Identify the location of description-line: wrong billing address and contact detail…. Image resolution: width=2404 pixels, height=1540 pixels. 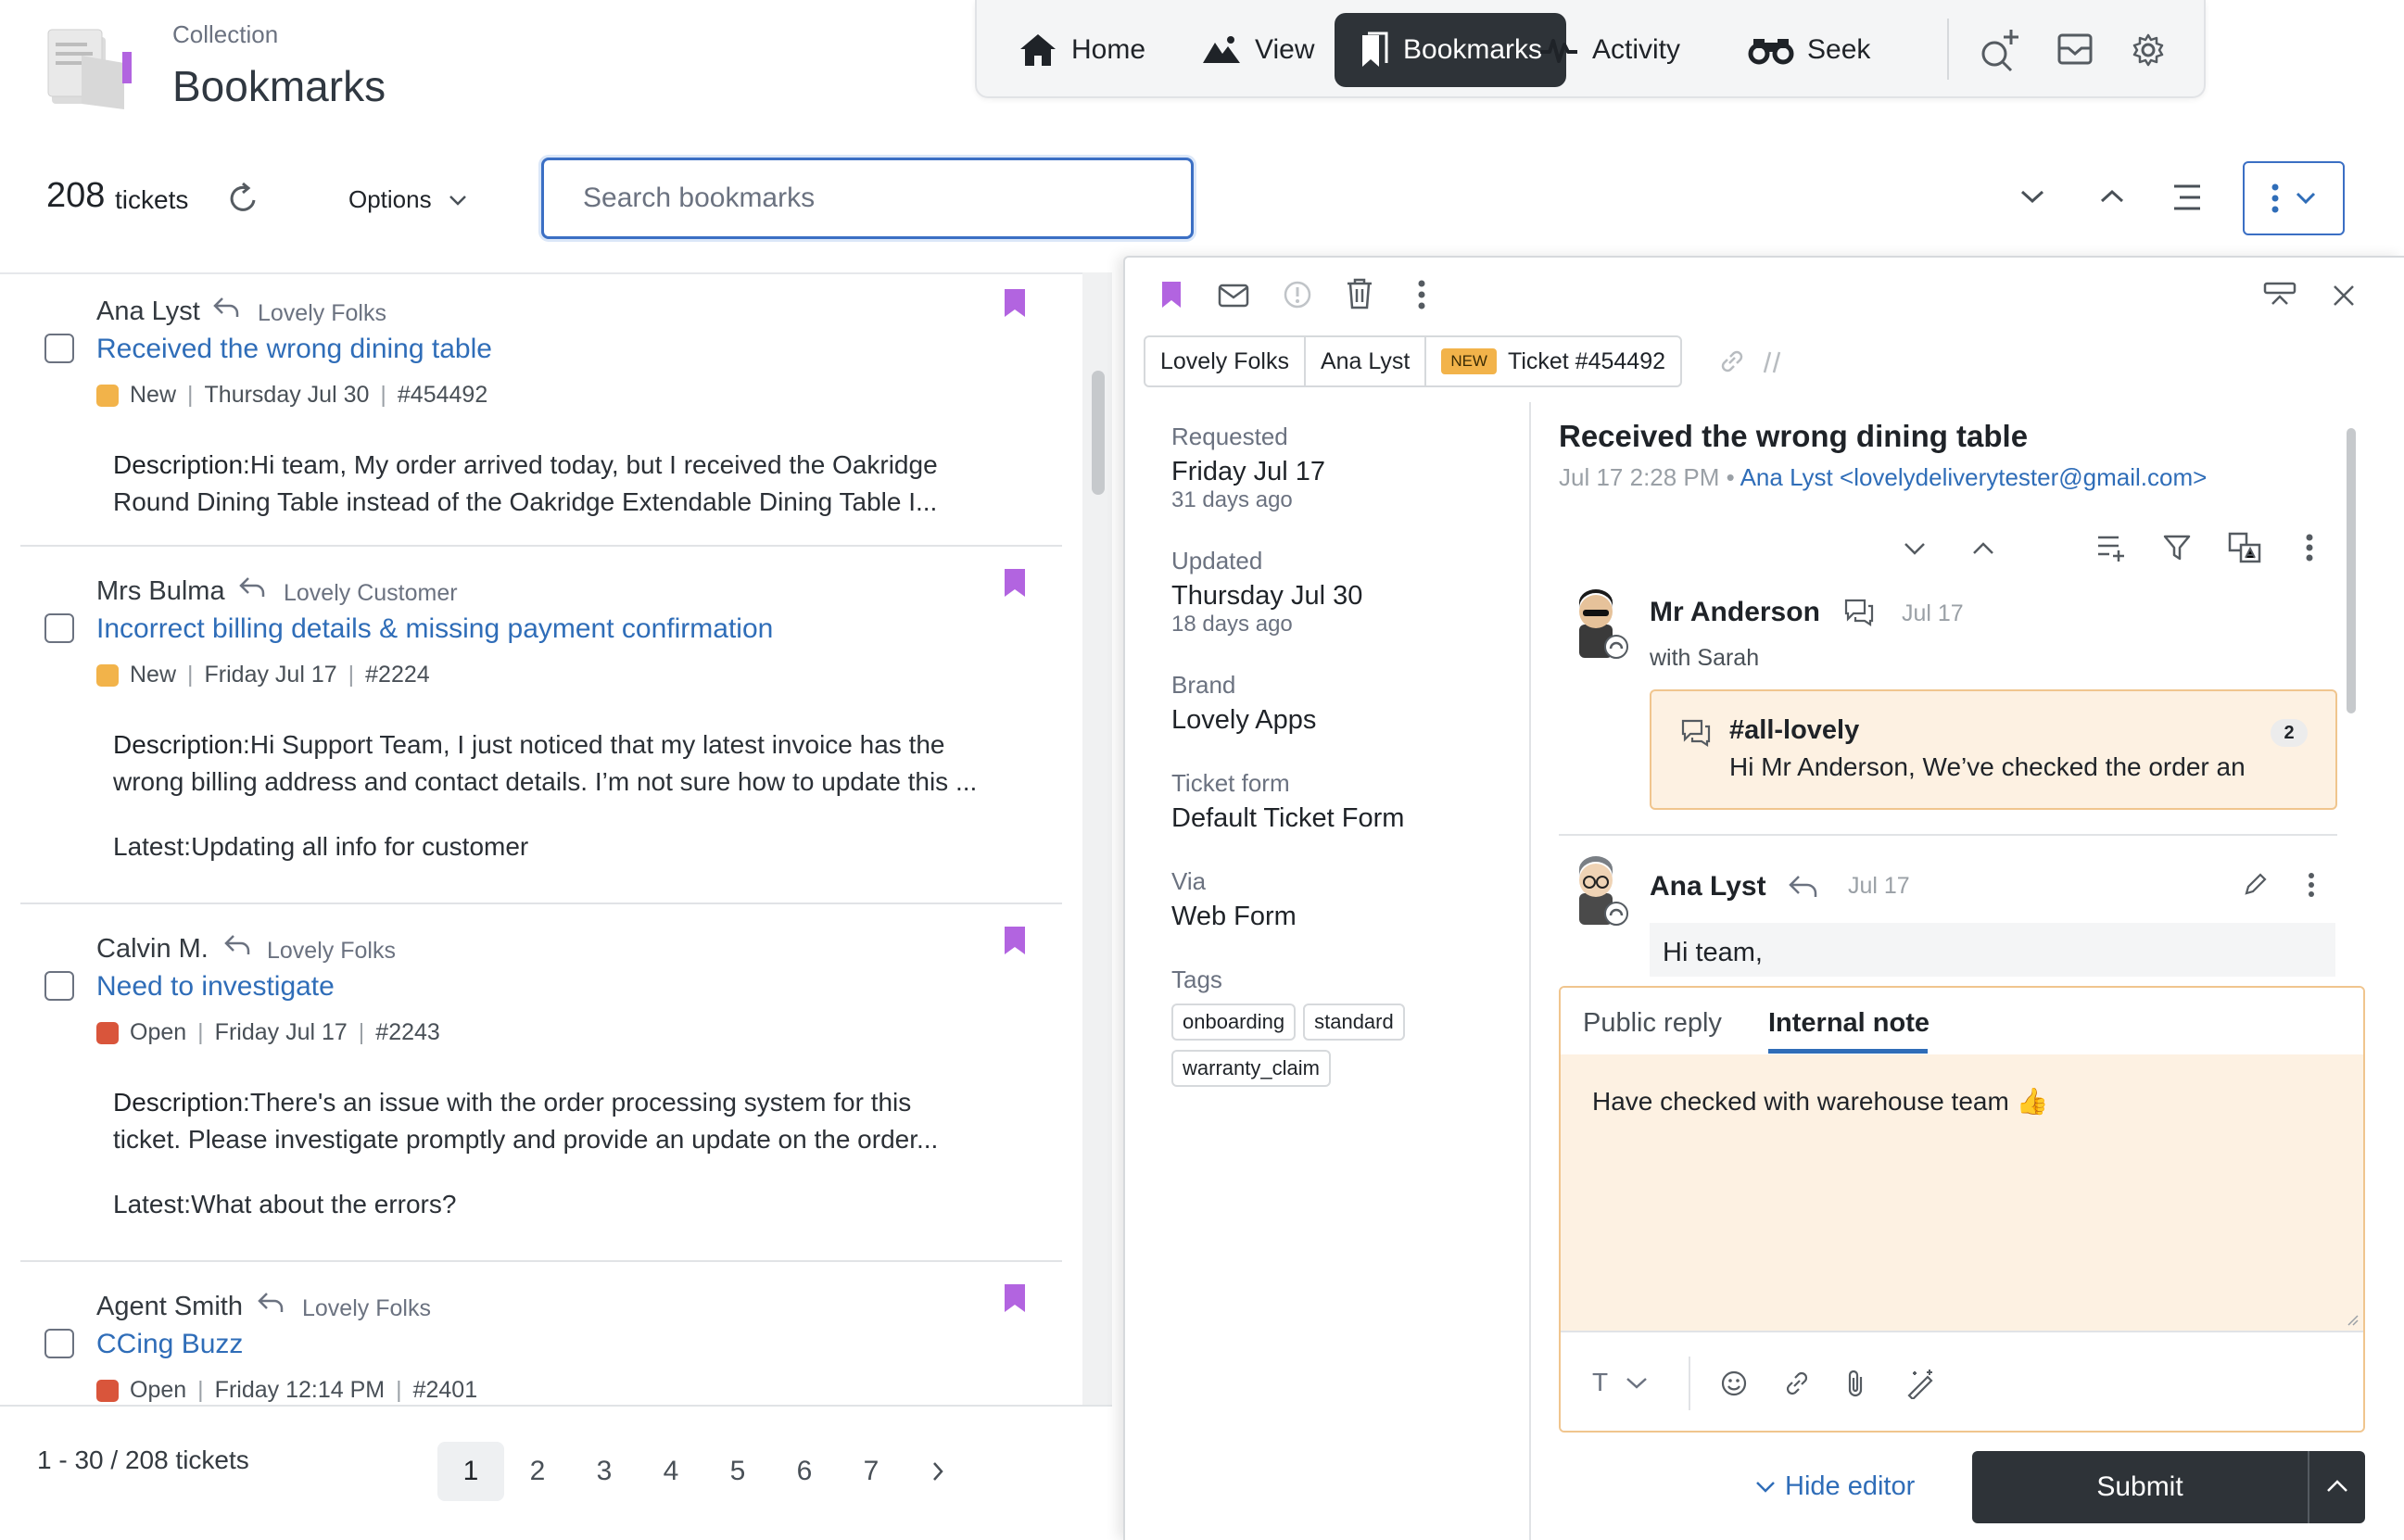
(545, 781).